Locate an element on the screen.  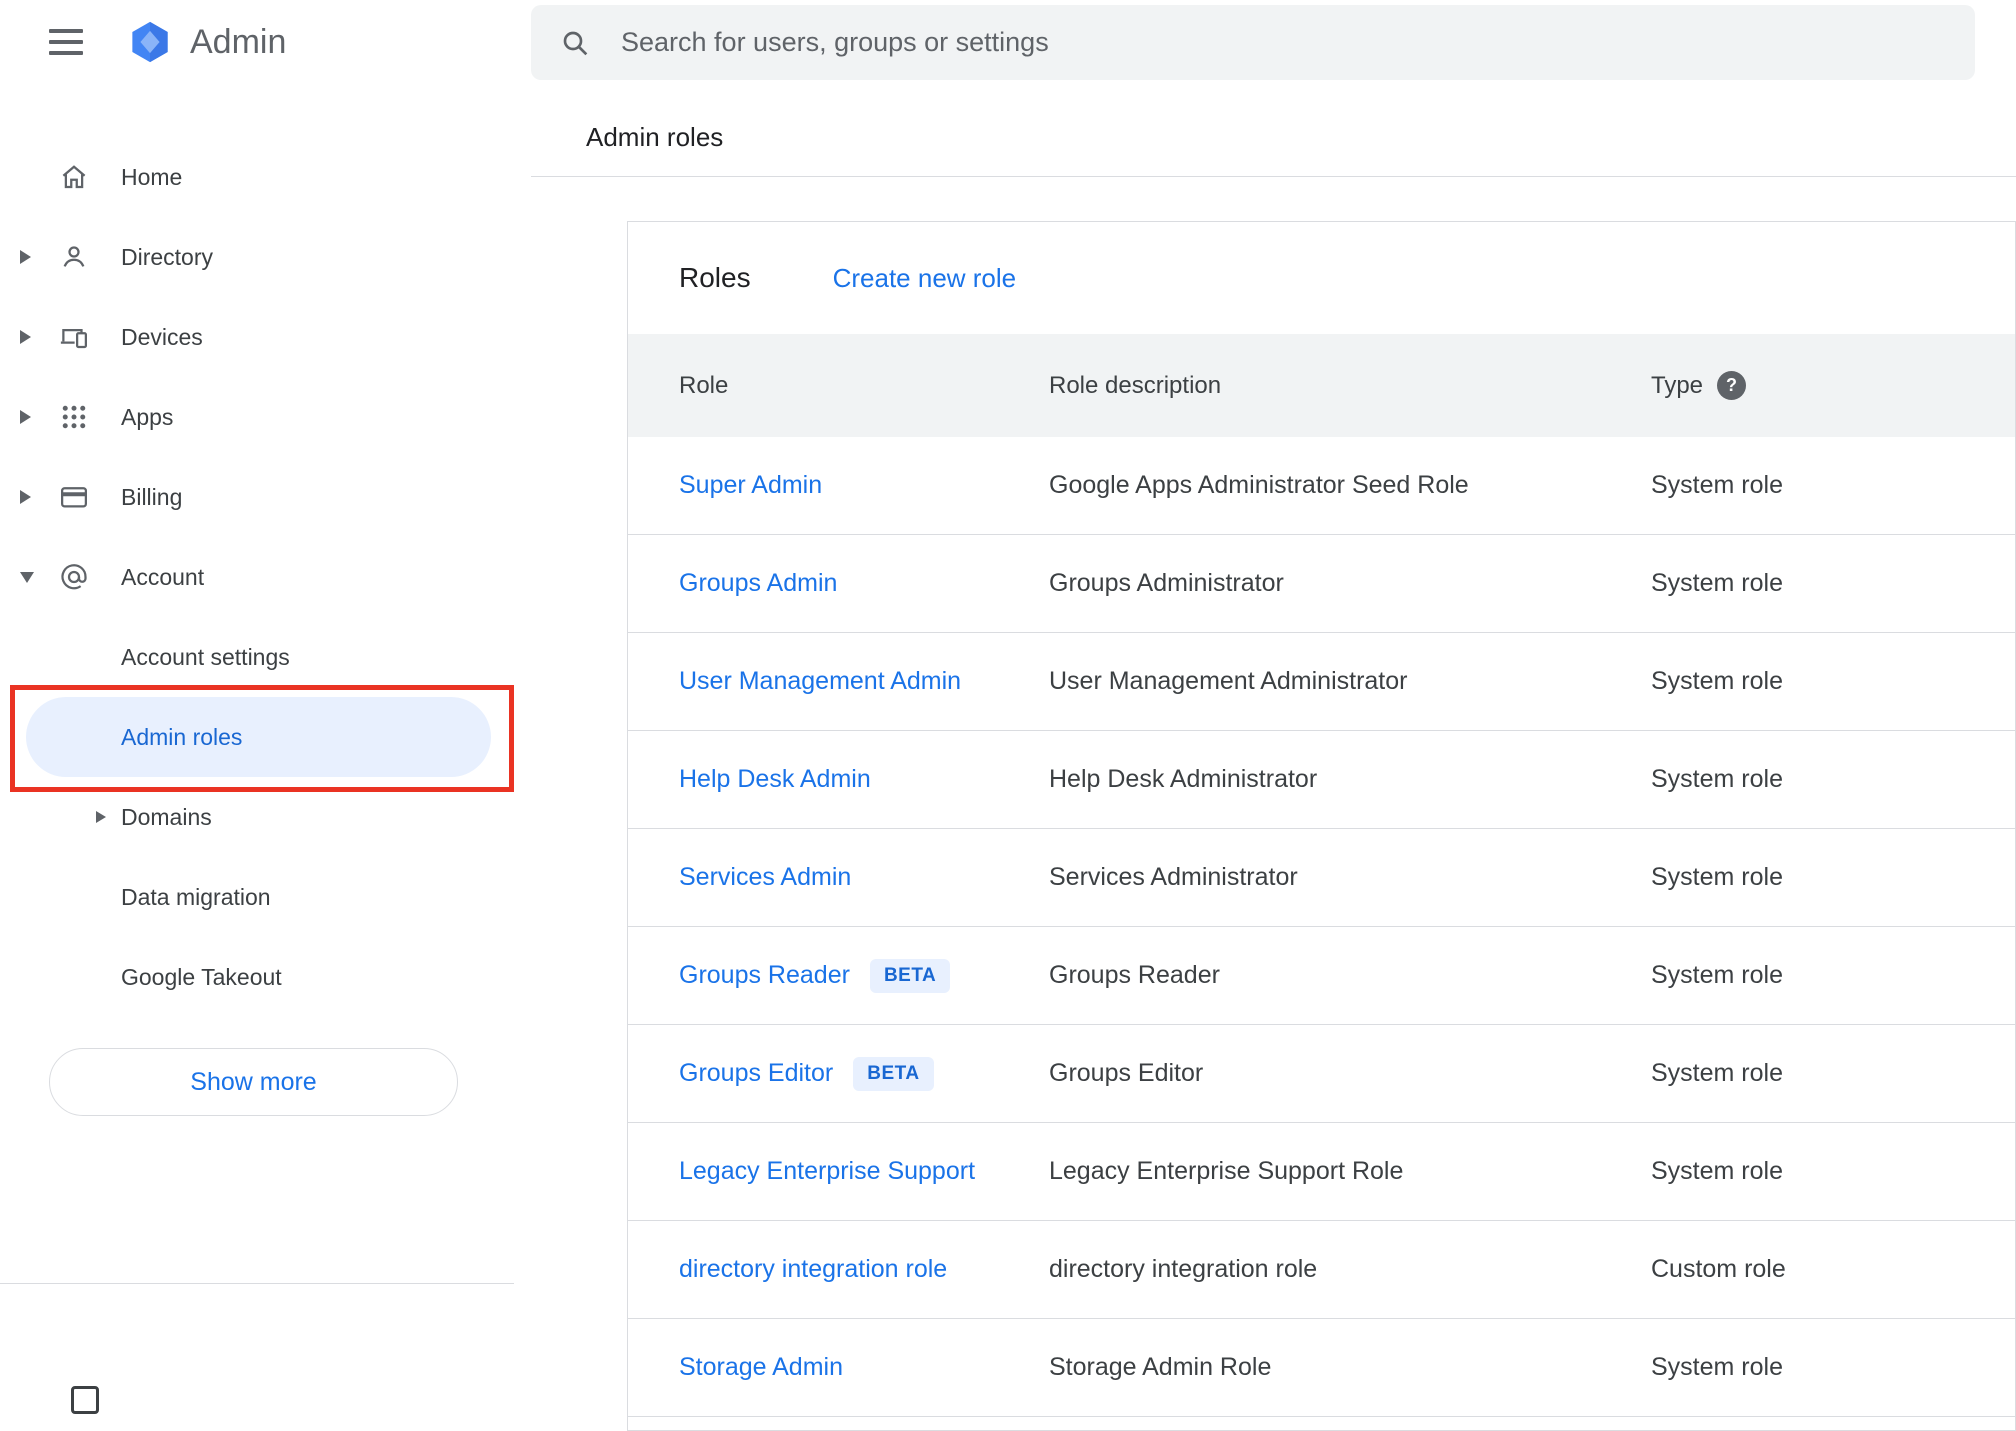
sidebar-item-account: Account is located at coordinates (265, 577).